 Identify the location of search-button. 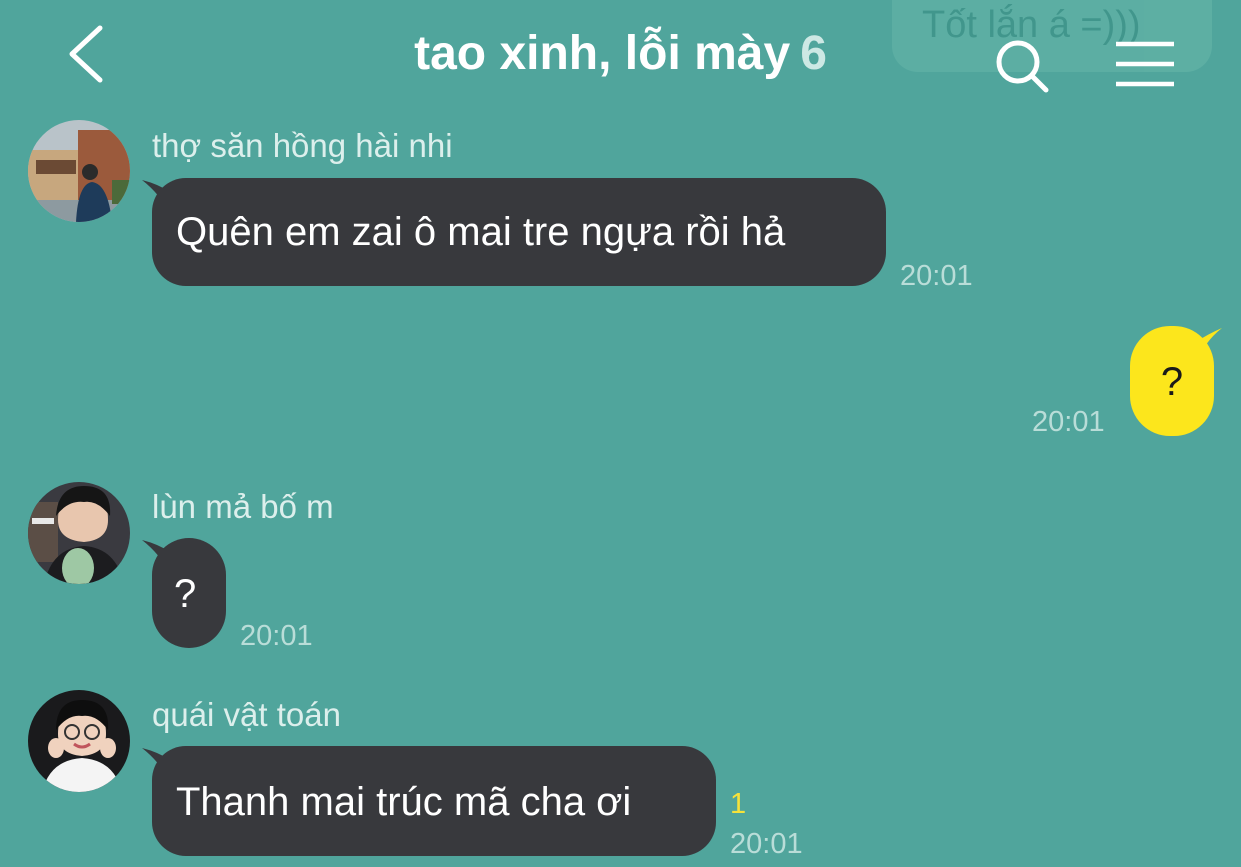
(1023, 67).